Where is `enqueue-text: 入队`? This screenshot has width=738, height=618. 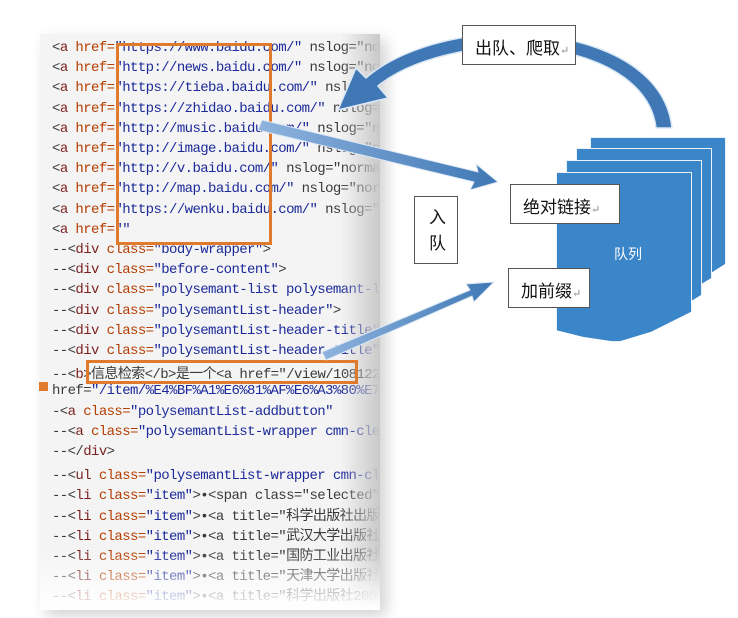
enqueue-text: 入队 is located at coordinates (437, 230).